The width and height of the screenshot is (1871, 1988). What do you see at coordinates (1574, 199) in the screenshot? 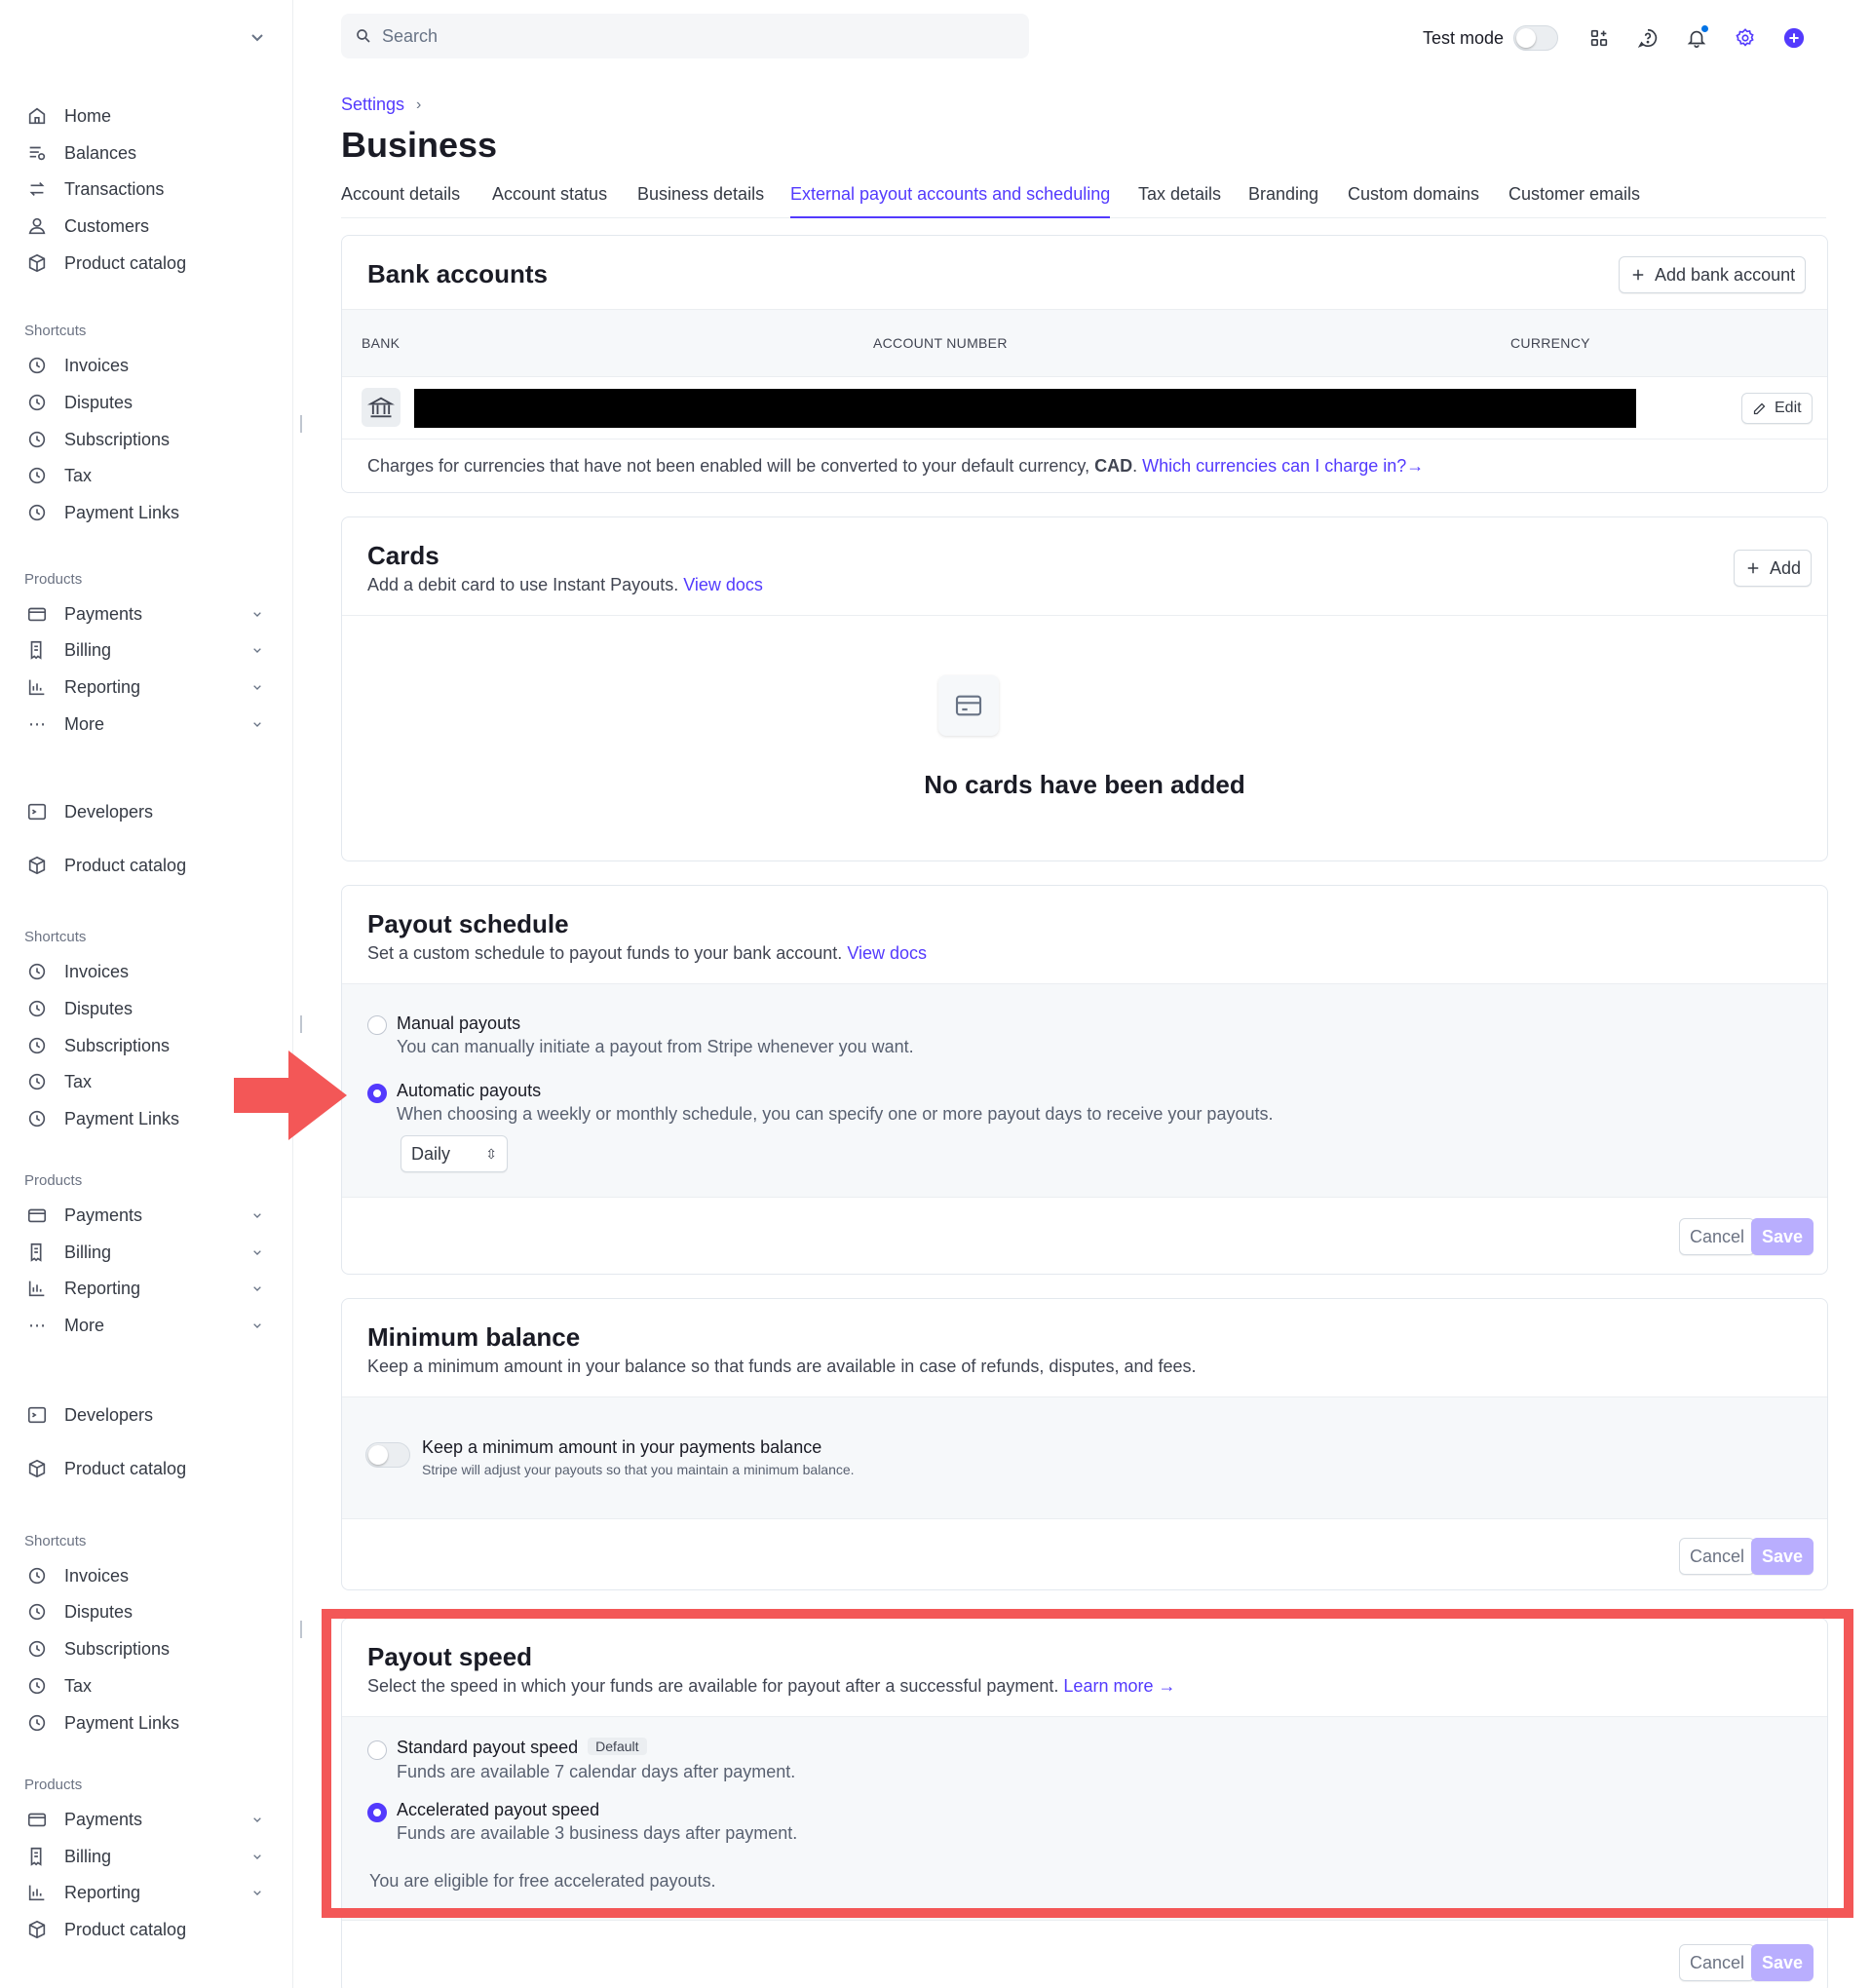
I see `tab-customer-emails: Customer emails` at bounding box center [1574, 199].